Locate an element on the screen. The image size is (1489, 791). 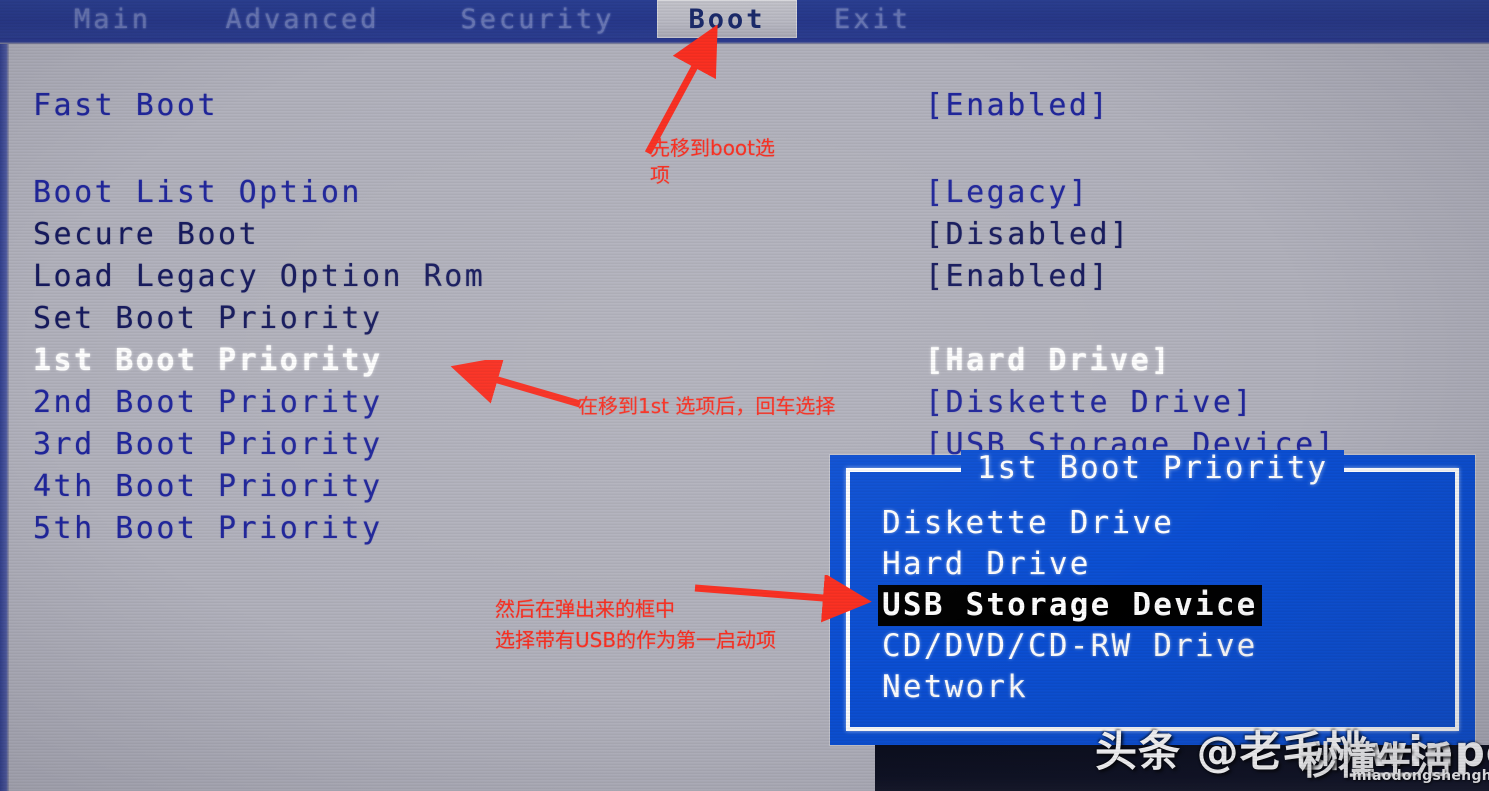
popup-option-network: Network is located at coordinates (955, 687).